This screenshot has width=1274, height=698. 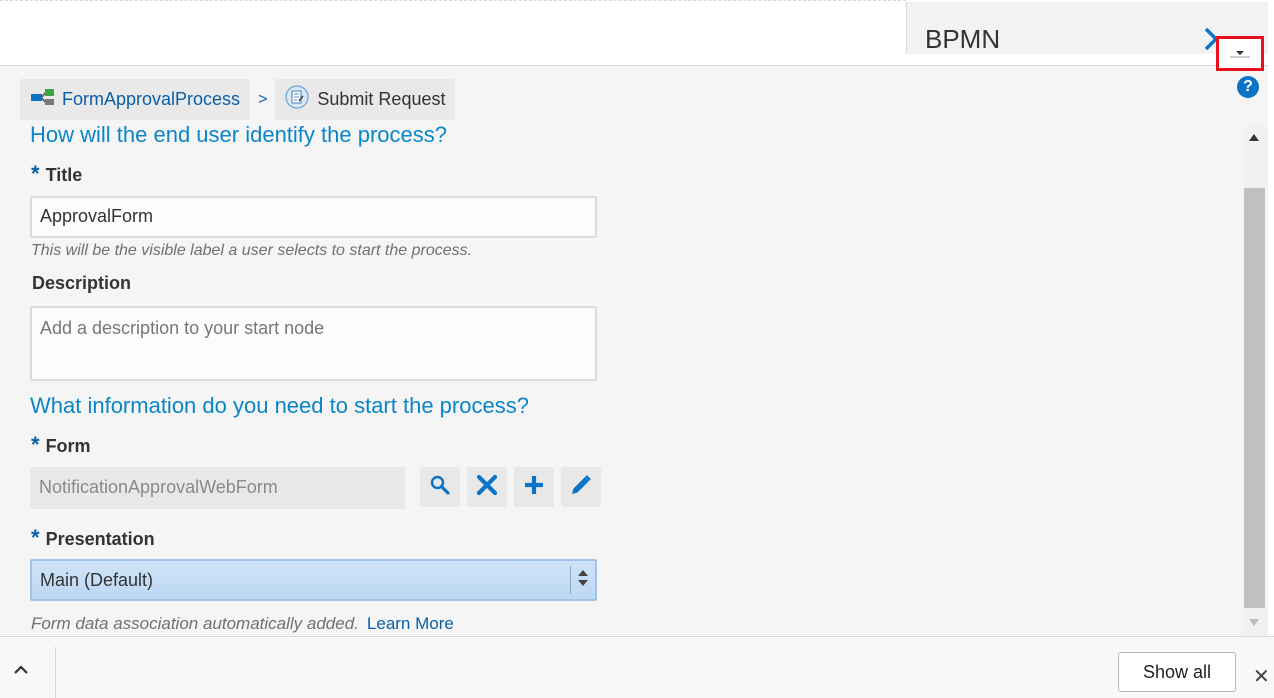 I want to click on presentation-label-text: Presentation, so click(x=100, y=539).